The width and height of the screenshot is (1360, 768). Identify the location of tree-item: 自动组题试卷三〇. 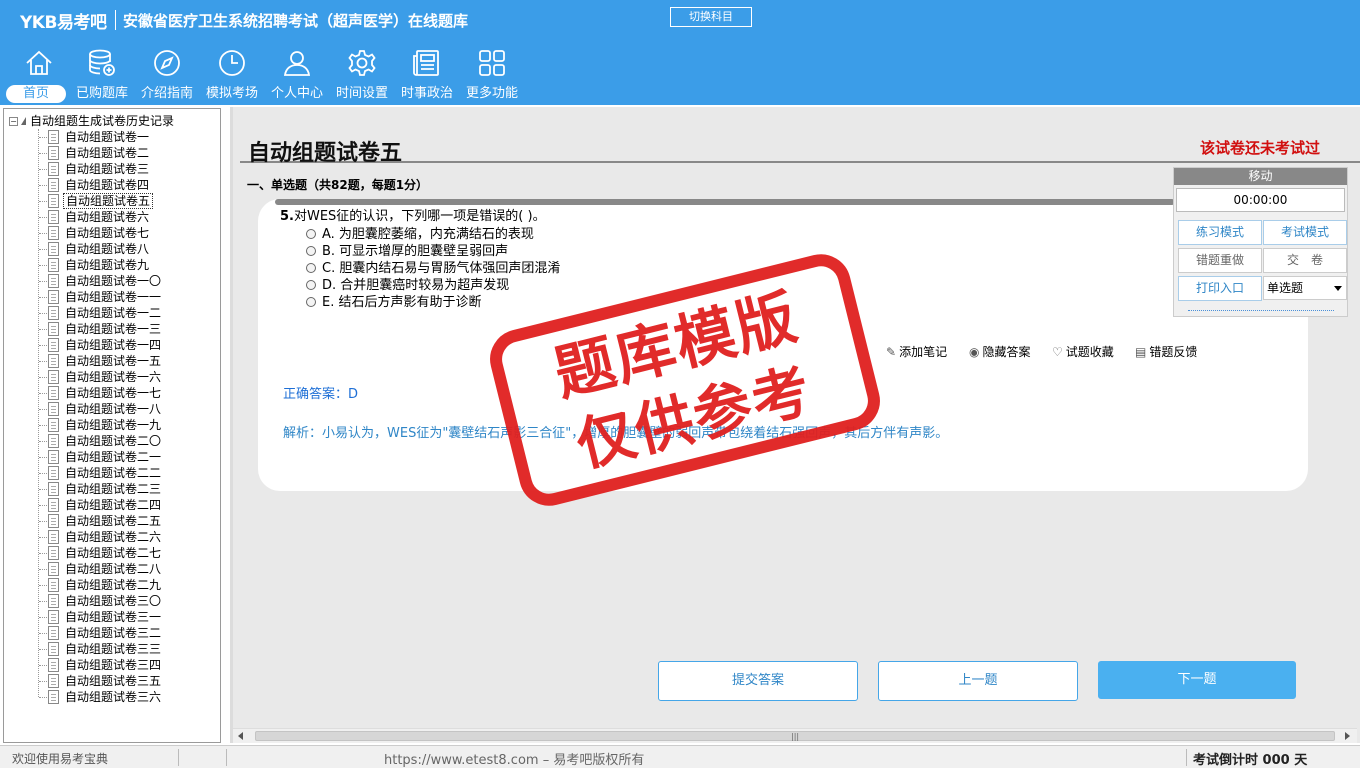
(112, 601).